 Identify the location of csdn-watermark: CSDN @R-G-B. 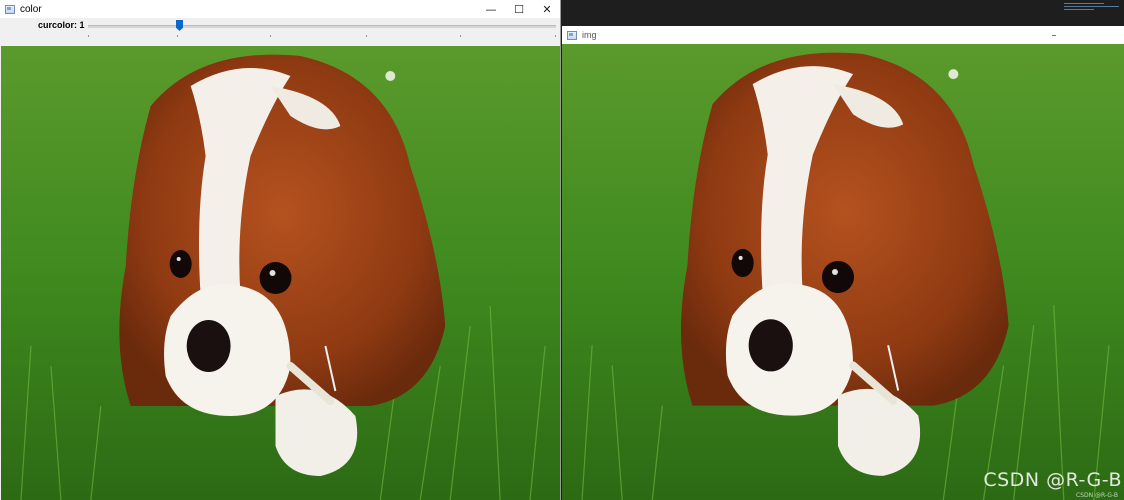
(1052, 480).